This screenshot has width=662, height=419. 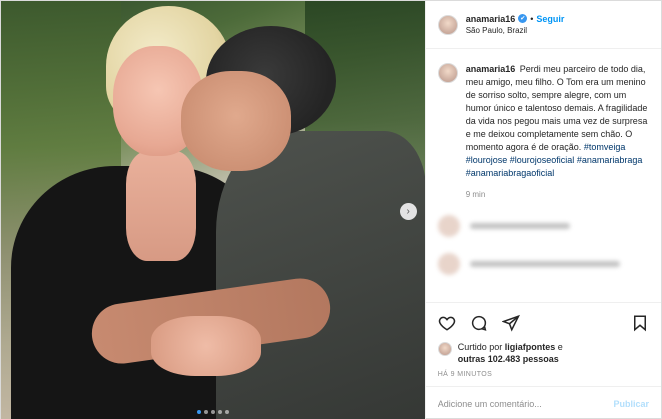 I want to click on chevron-right-icon: ›, so click(x=408, y=211).